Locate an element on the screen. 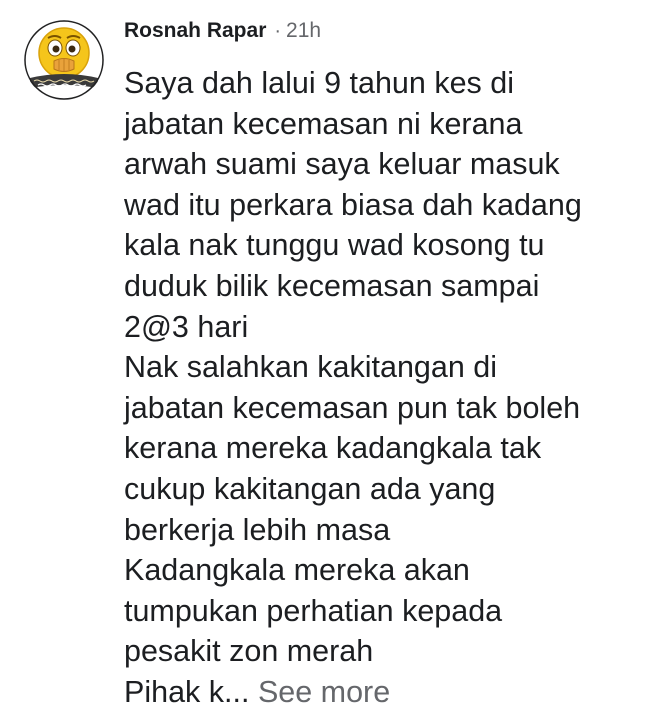 The image size is (648, 722). comment-header: Rosnah Rapar · 21h is located at coordinates (222, 35).